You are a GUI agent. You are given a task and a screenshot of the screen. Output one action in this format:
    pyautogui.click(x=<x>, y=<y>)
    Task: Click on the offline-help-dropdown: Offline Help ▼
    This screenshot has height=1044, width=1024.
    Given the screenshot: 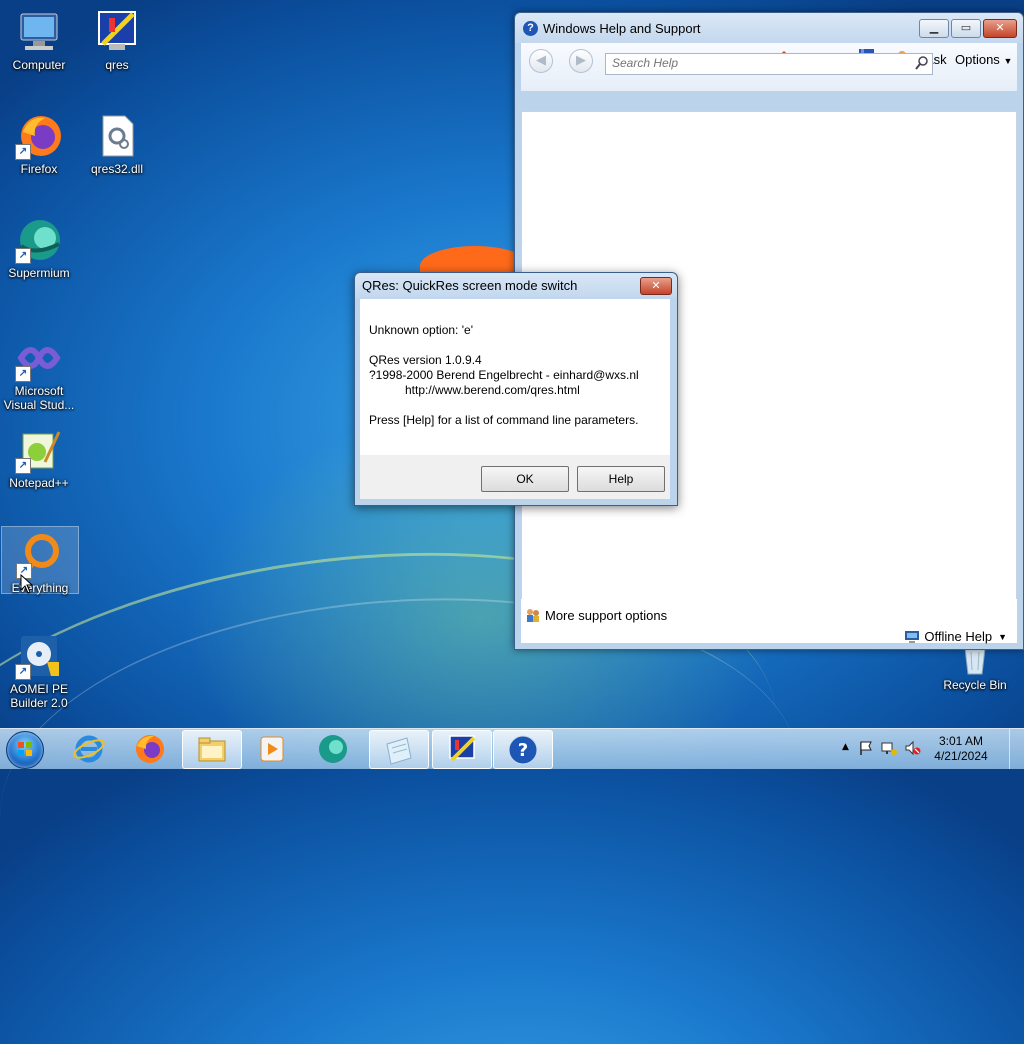 What is the action you would take?
    pyautogui.click(x=955, y=636)
    